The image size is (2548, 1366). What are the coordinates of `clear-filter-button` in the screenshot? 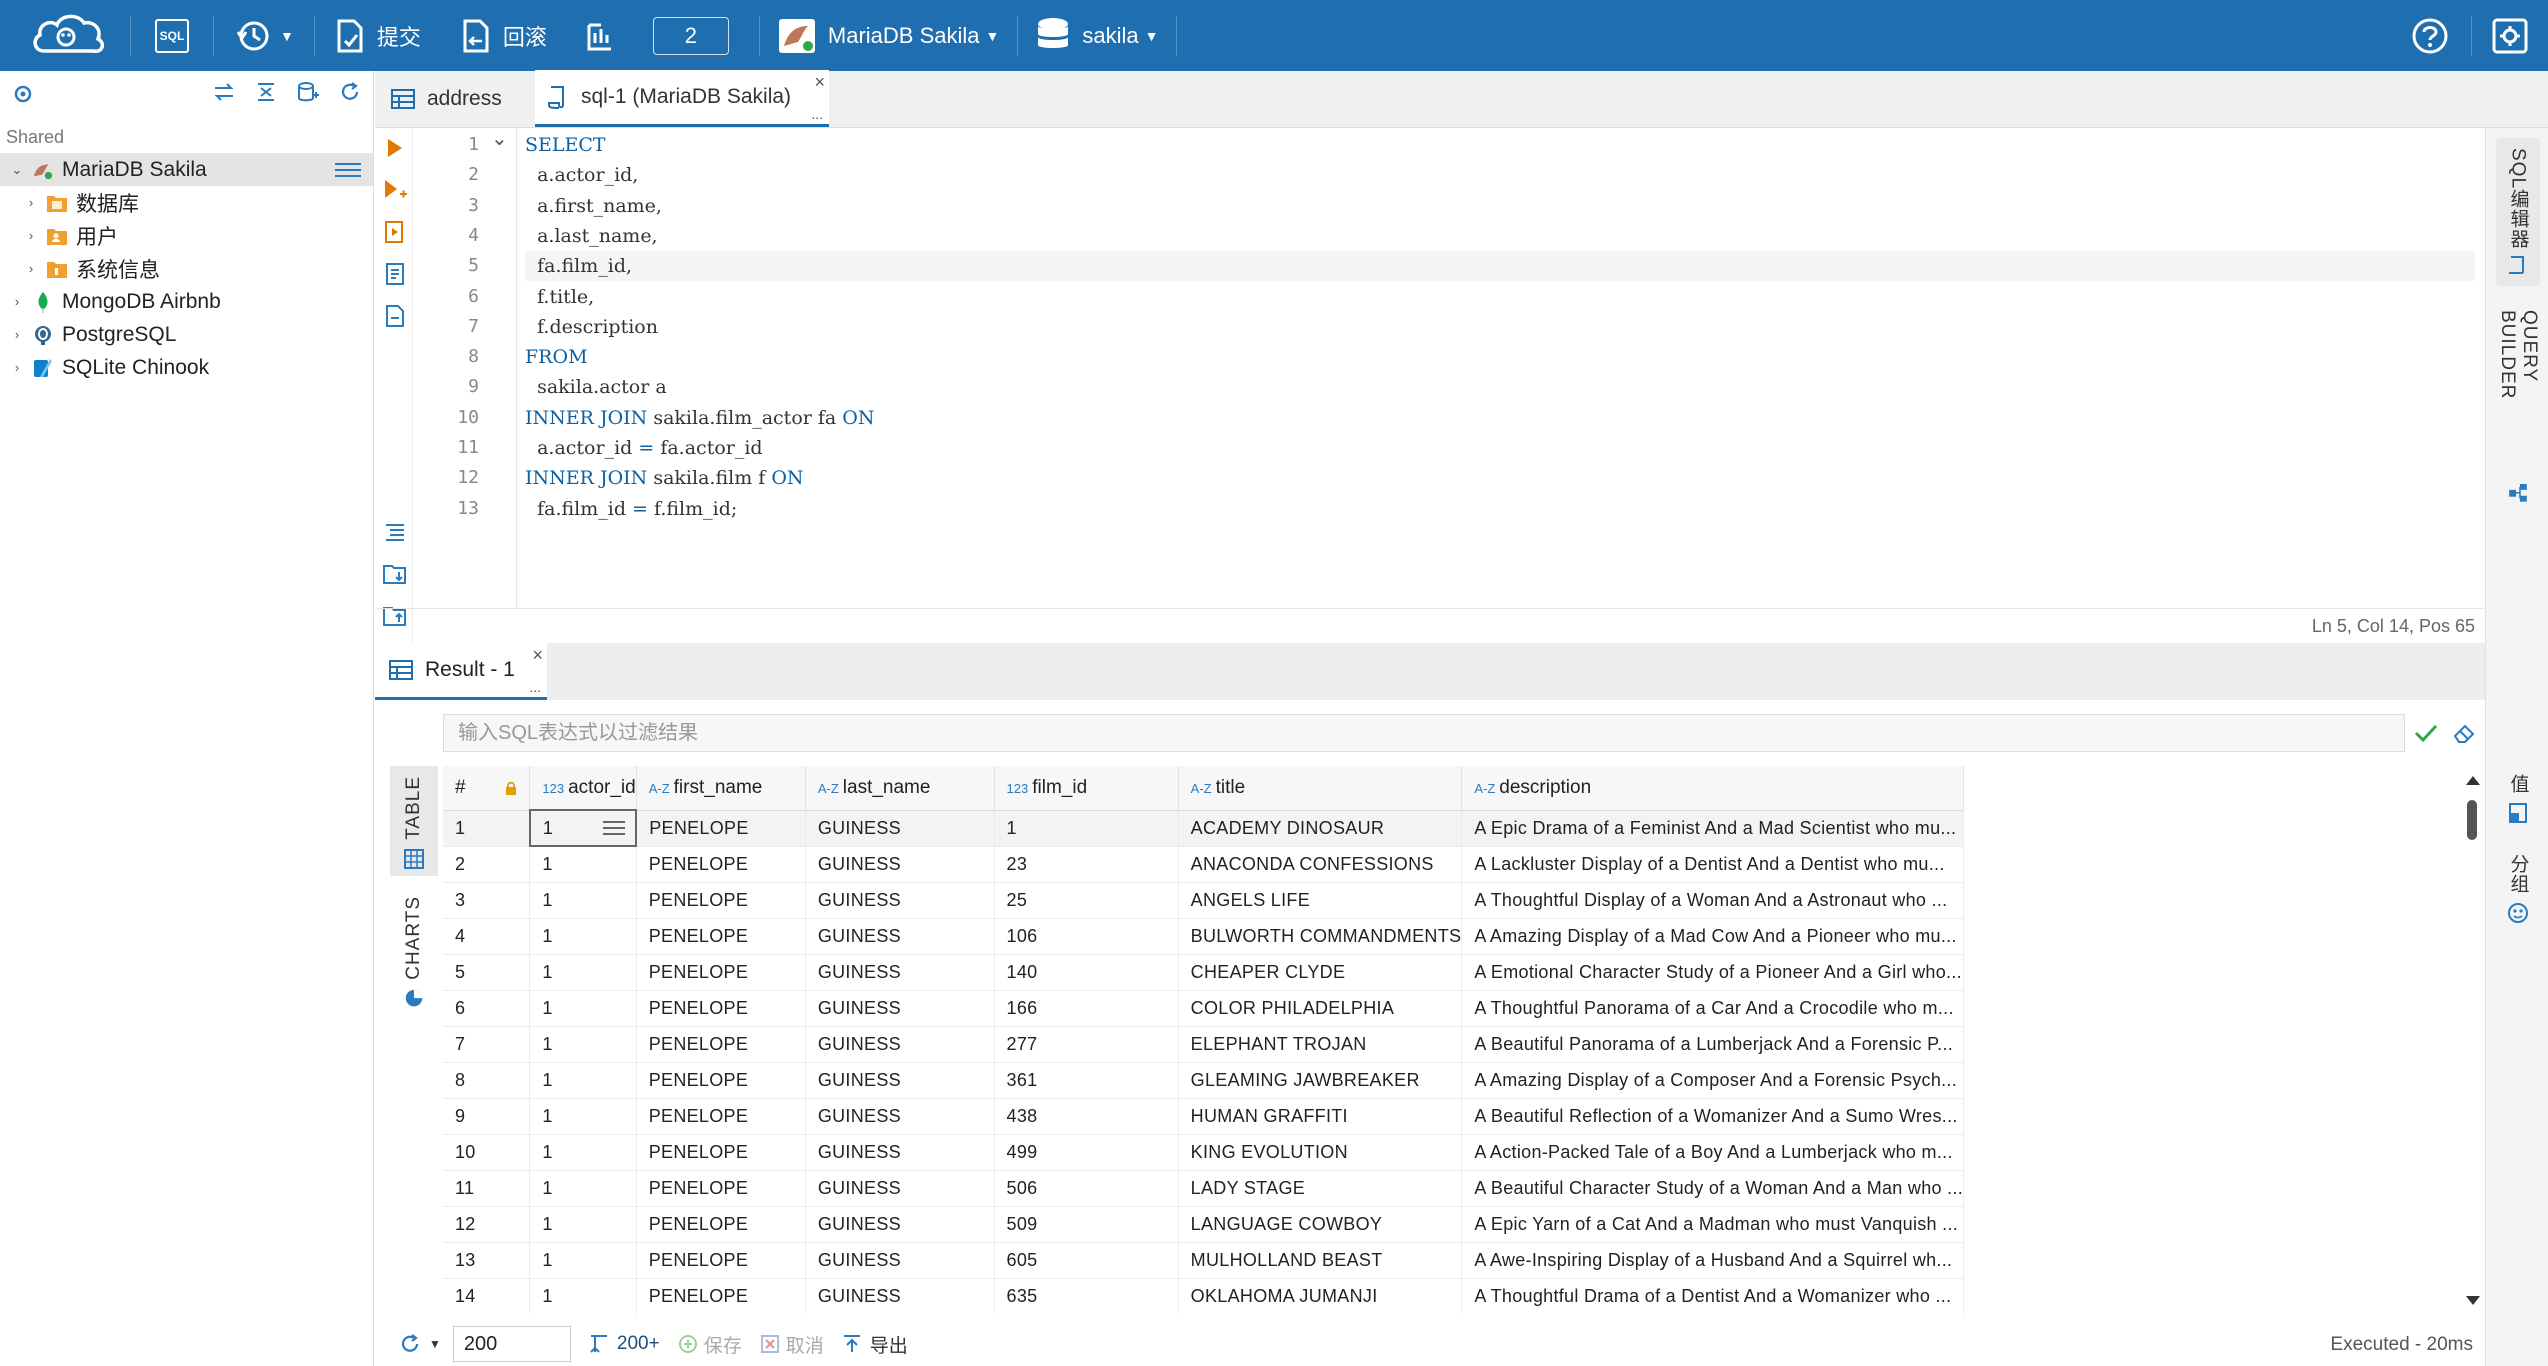 It's located at (2464, 733).